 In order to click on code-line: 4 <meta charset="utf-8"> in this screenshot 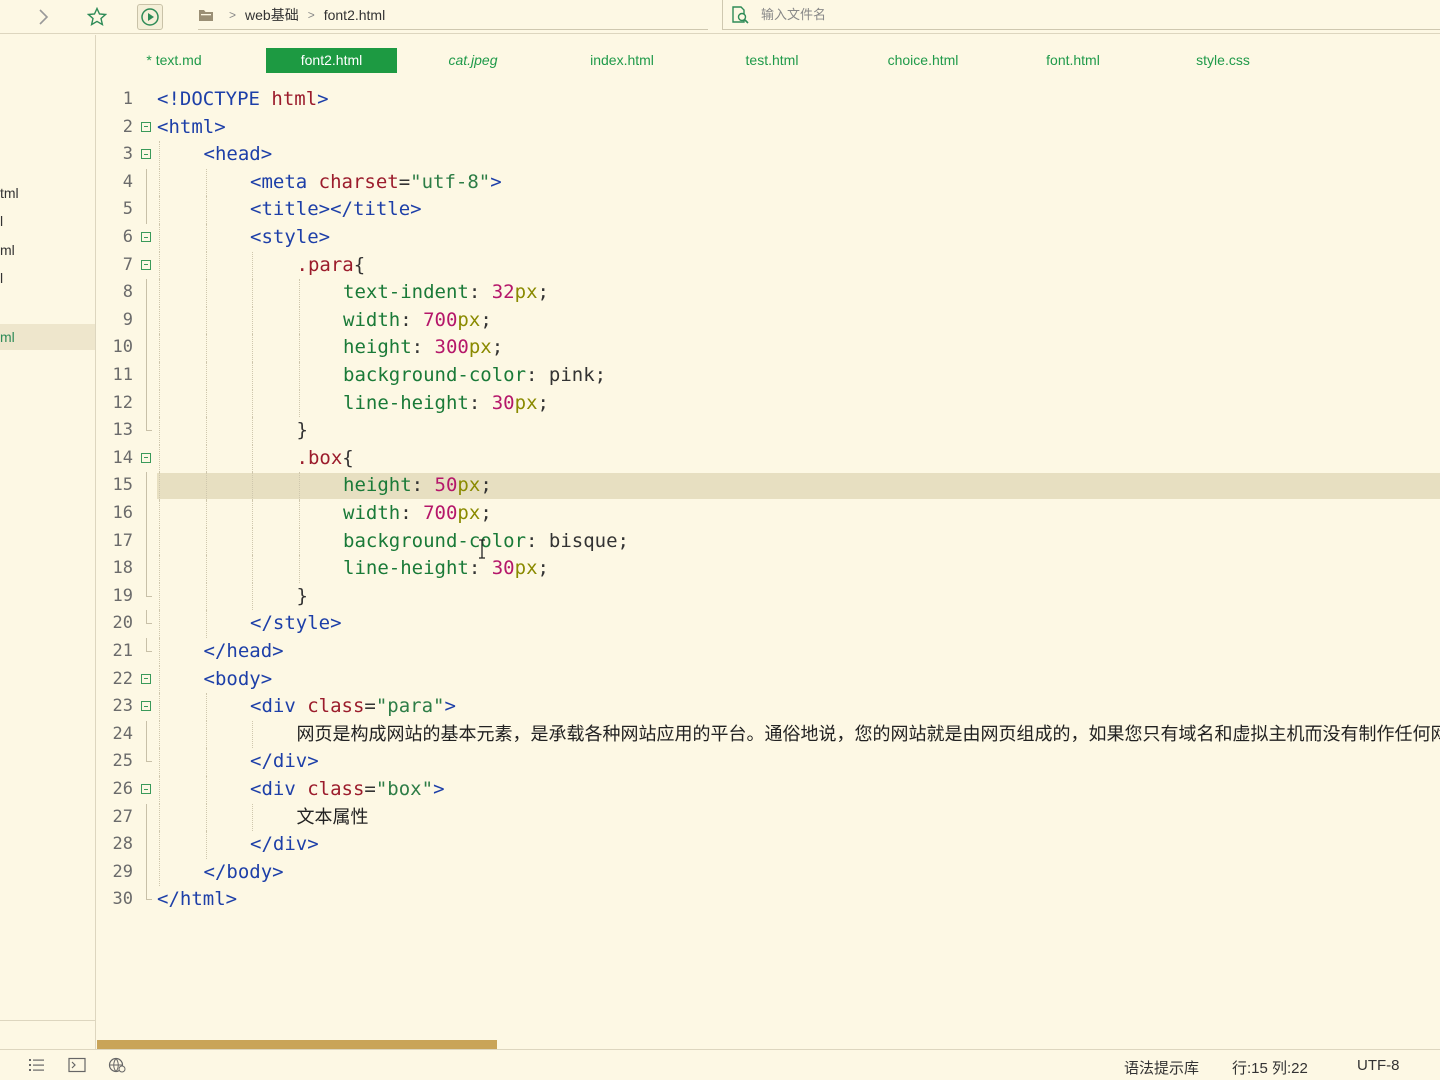, I will do `click(768, 182)`.